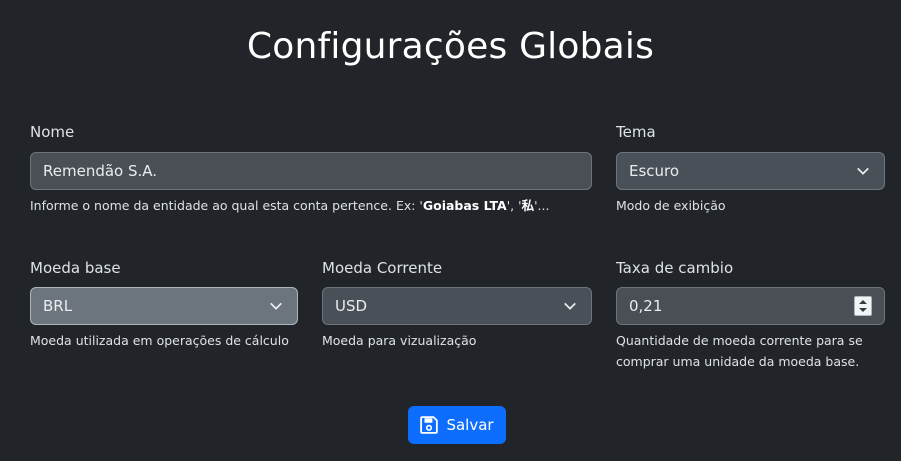 Image resolution: width=901 pixels, height=461 pixels. I want to click on page-title: Configurações Globais, so click(450, 46).